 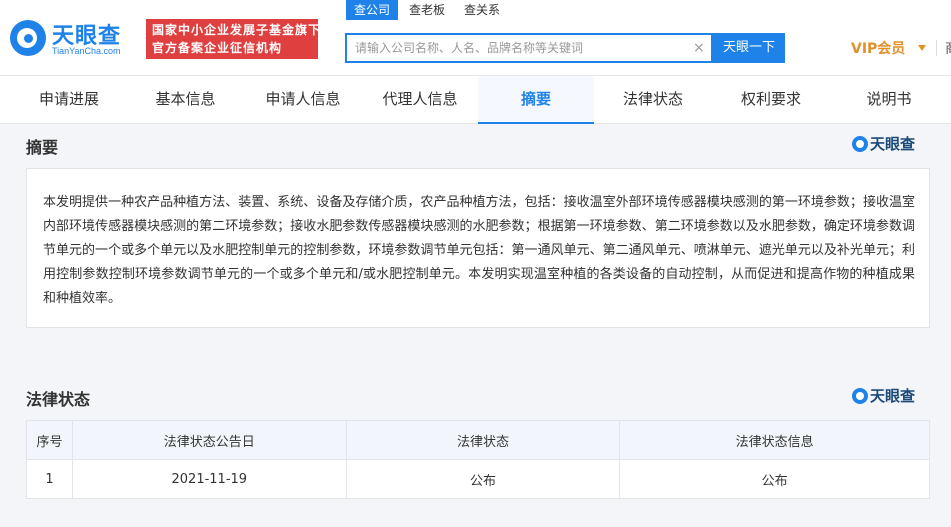 I want to click on tab-applicant-info: 申请人信息, so click(x=303, y=100).